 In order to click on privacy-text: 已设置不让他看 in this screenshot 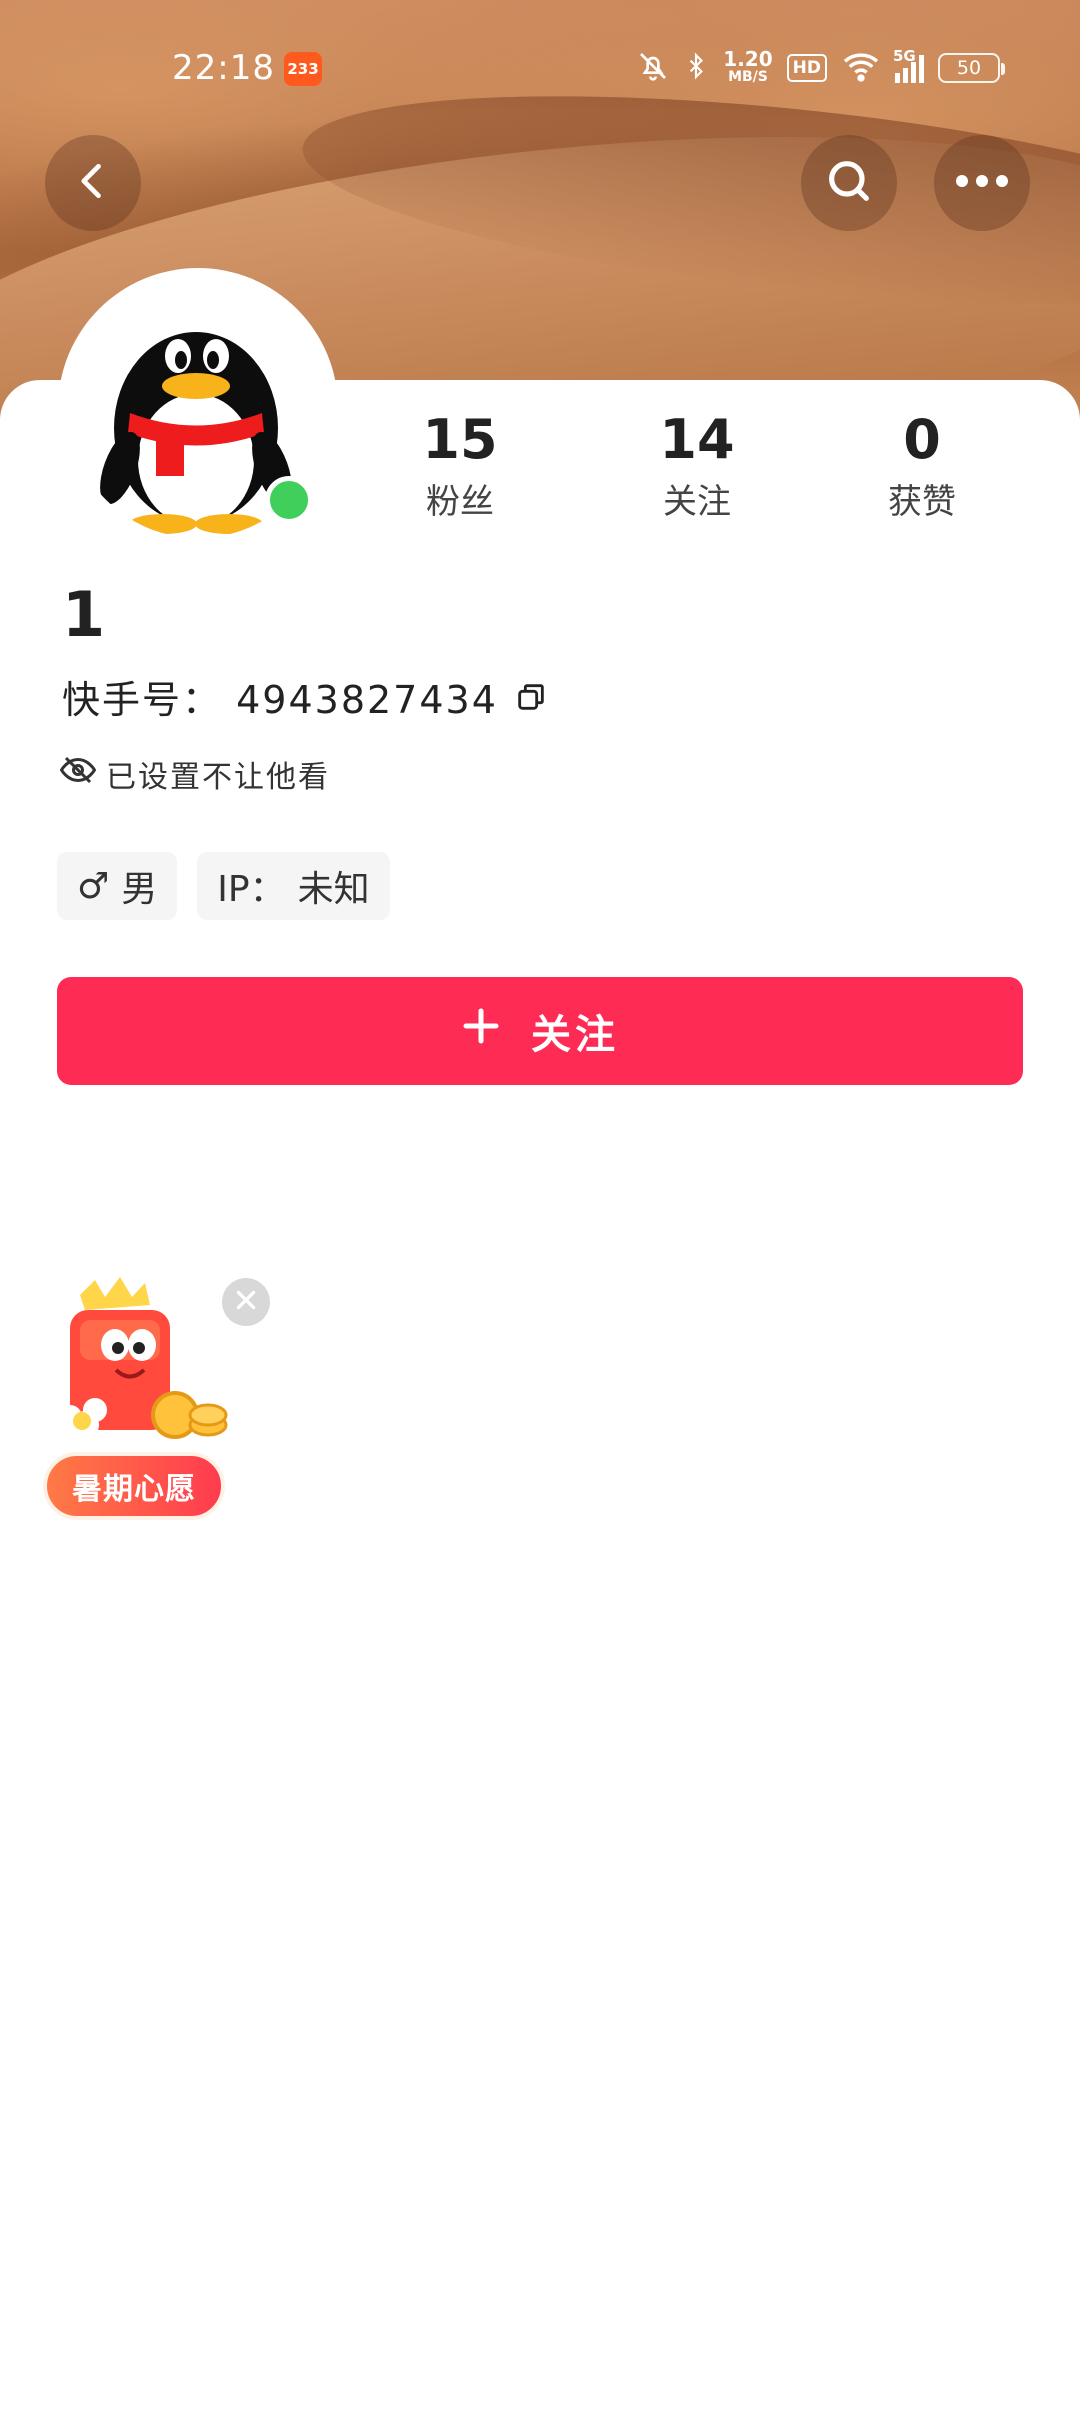, I will do `click(218, 777)`.